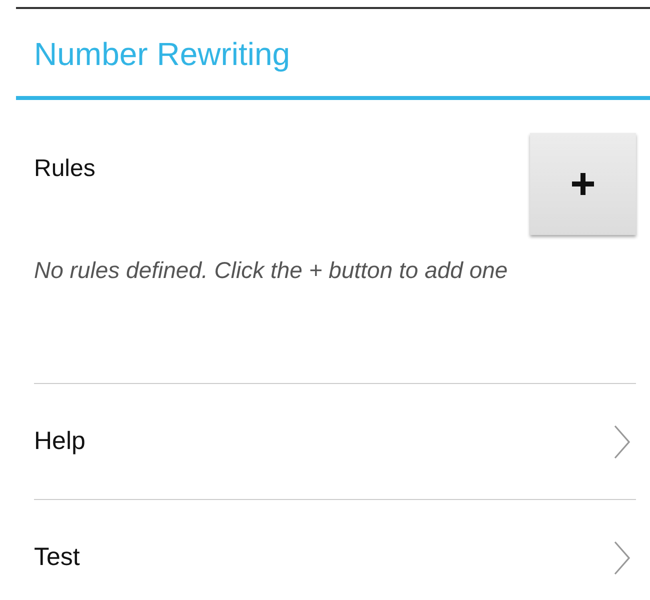  Describe the element at coordinates (271, 270) in the screenshot. I see `empty-message: No rules defined. Click the + button to add one` at that location.